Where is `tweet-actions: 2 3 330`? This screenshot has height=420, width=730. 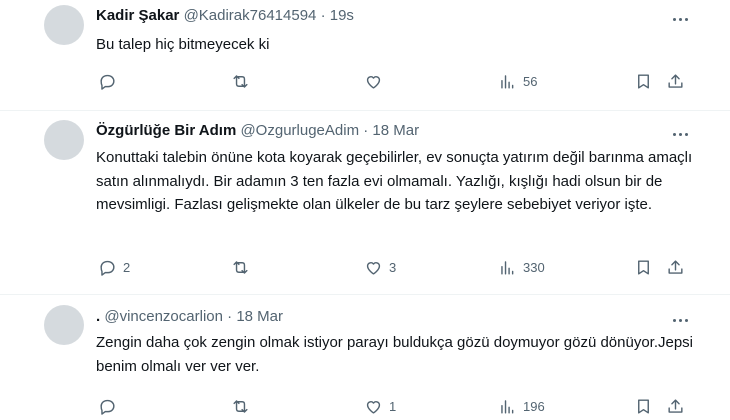
tweet-actions: 2 3 330 is located at coordinates (396, 267).